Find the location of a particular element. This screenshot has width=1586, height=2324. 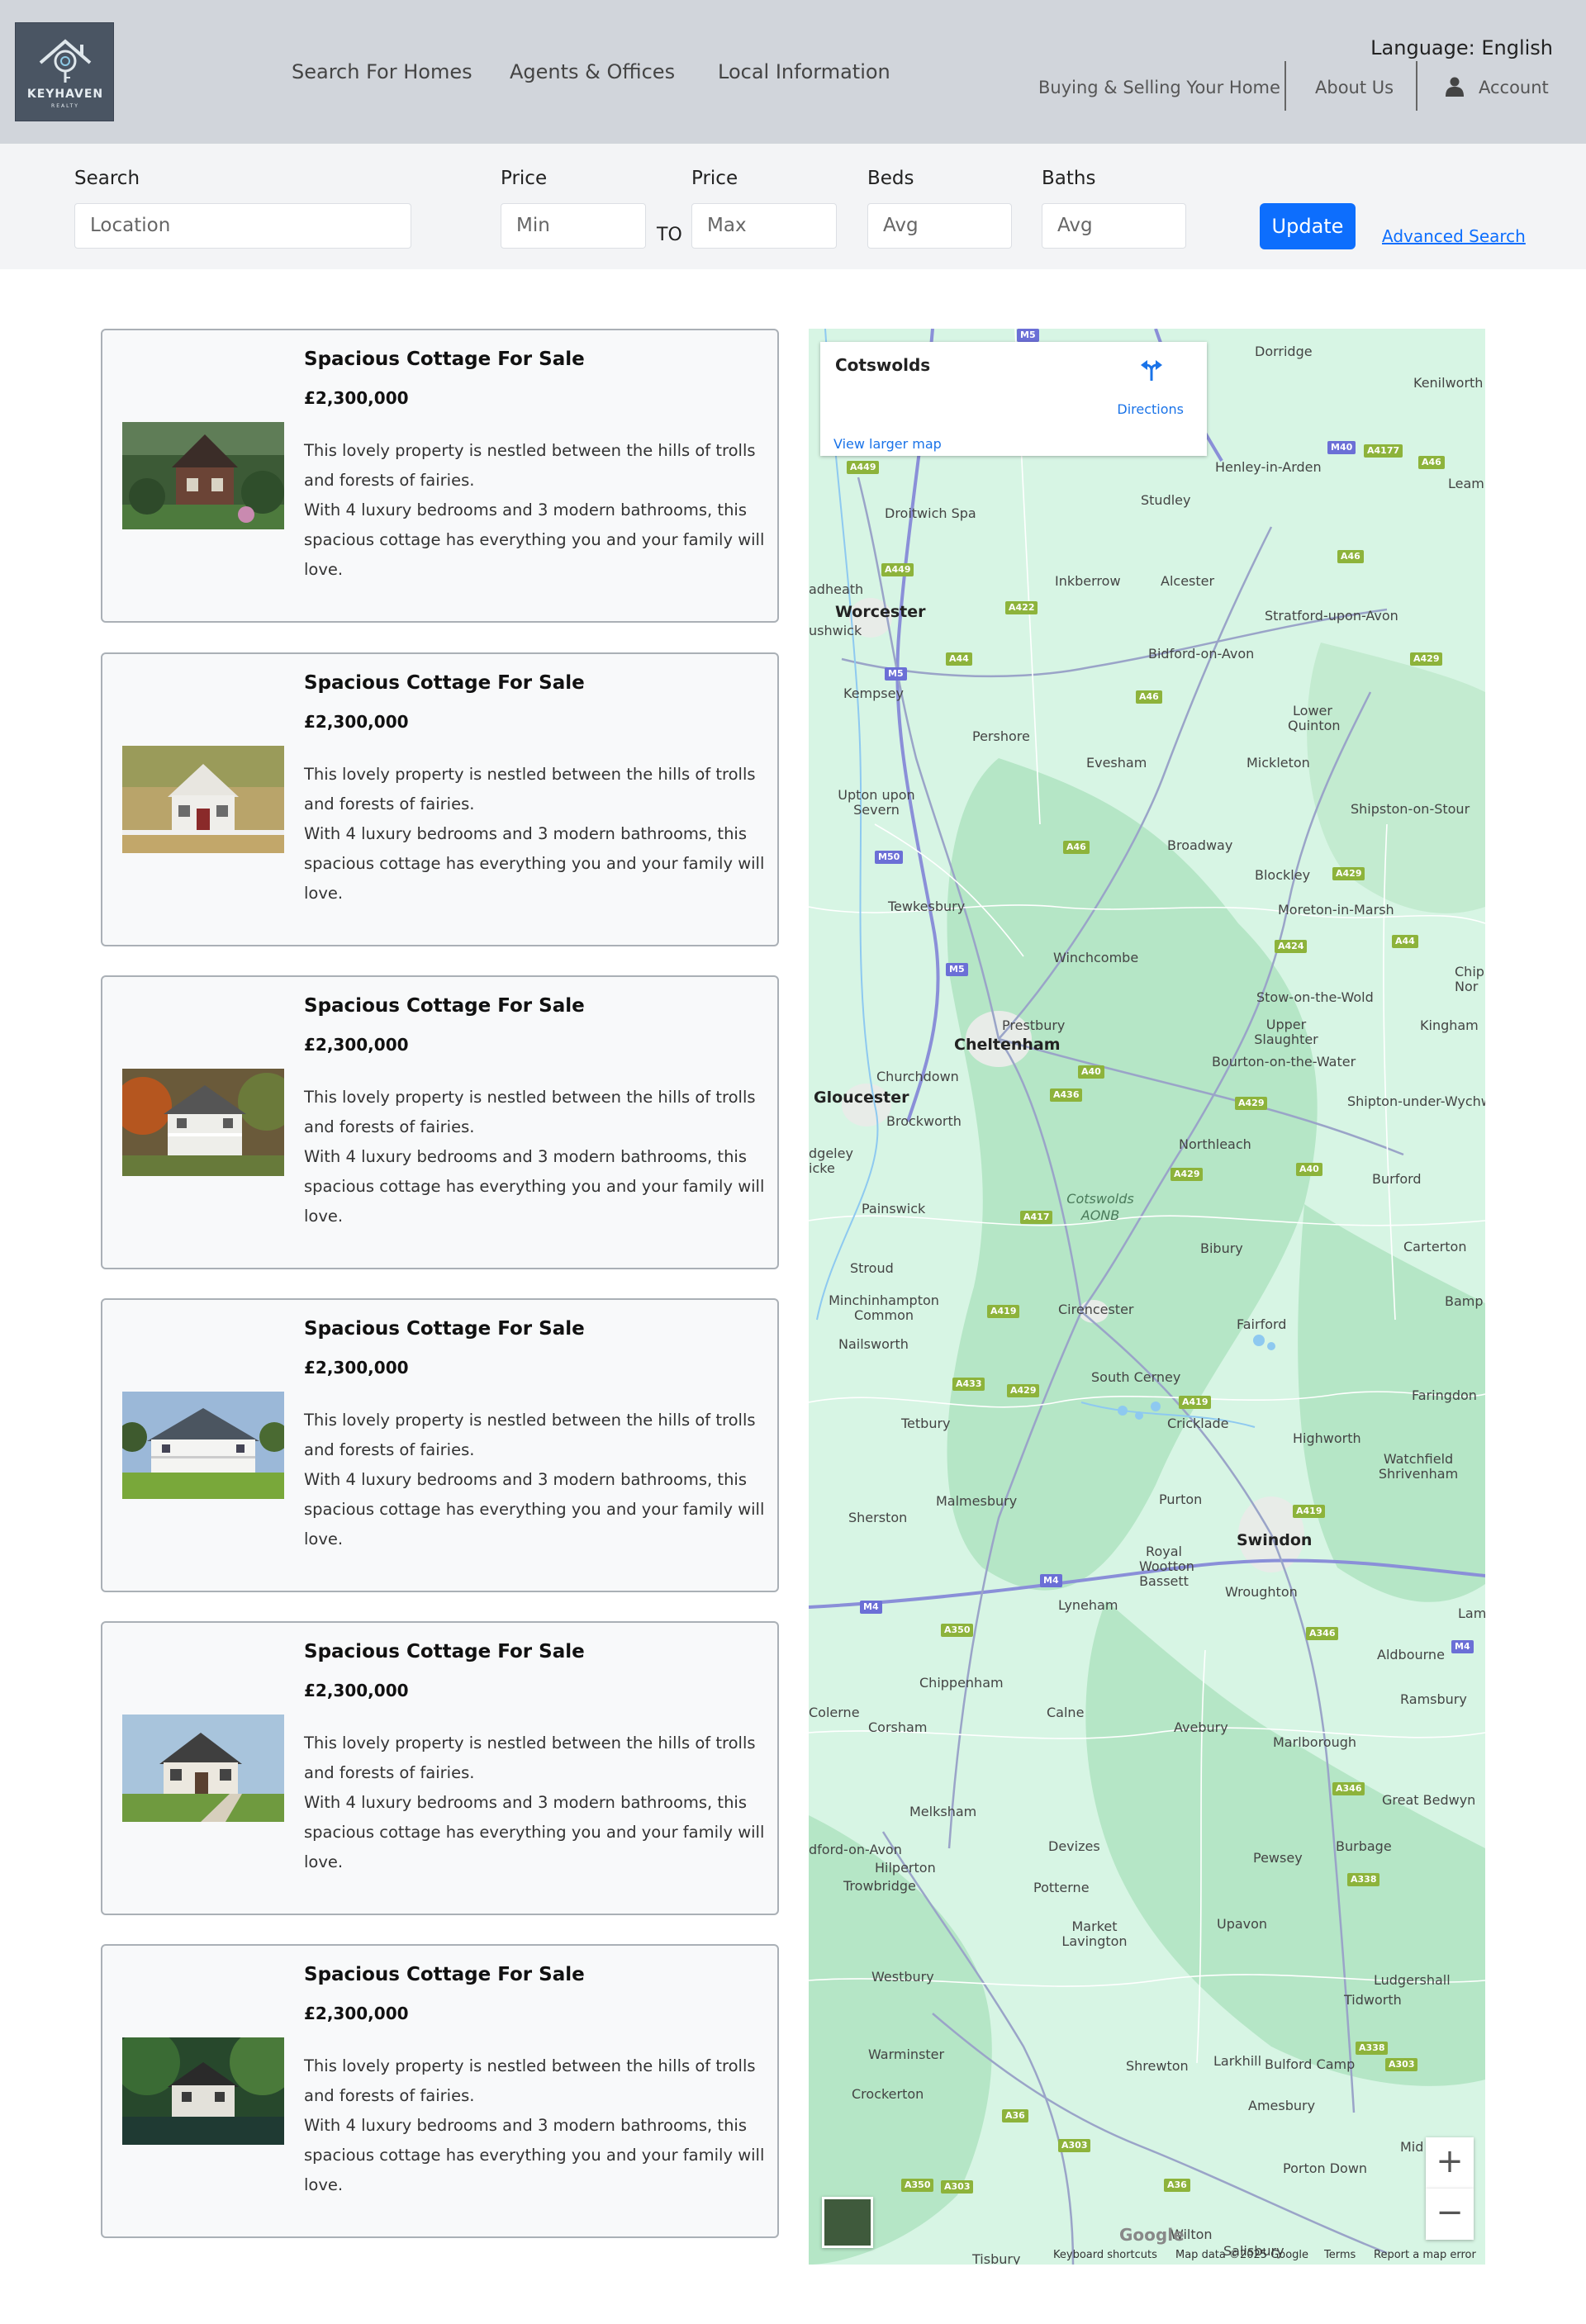

language-selector: Language: English is located at coordinates (1461, 47).